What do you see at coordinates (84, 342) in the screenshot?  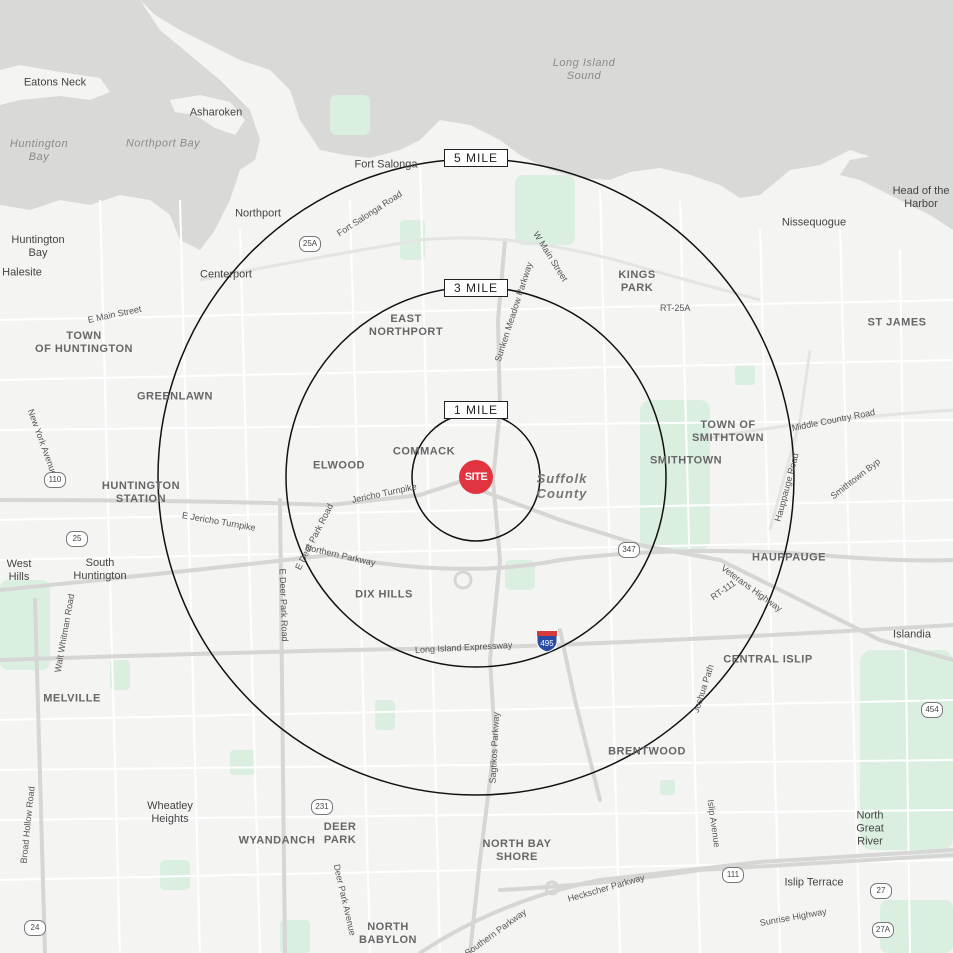 I see `town-of-huntington-label: TOWN OF HUNTINGTON` at bounding box center [84, 342].